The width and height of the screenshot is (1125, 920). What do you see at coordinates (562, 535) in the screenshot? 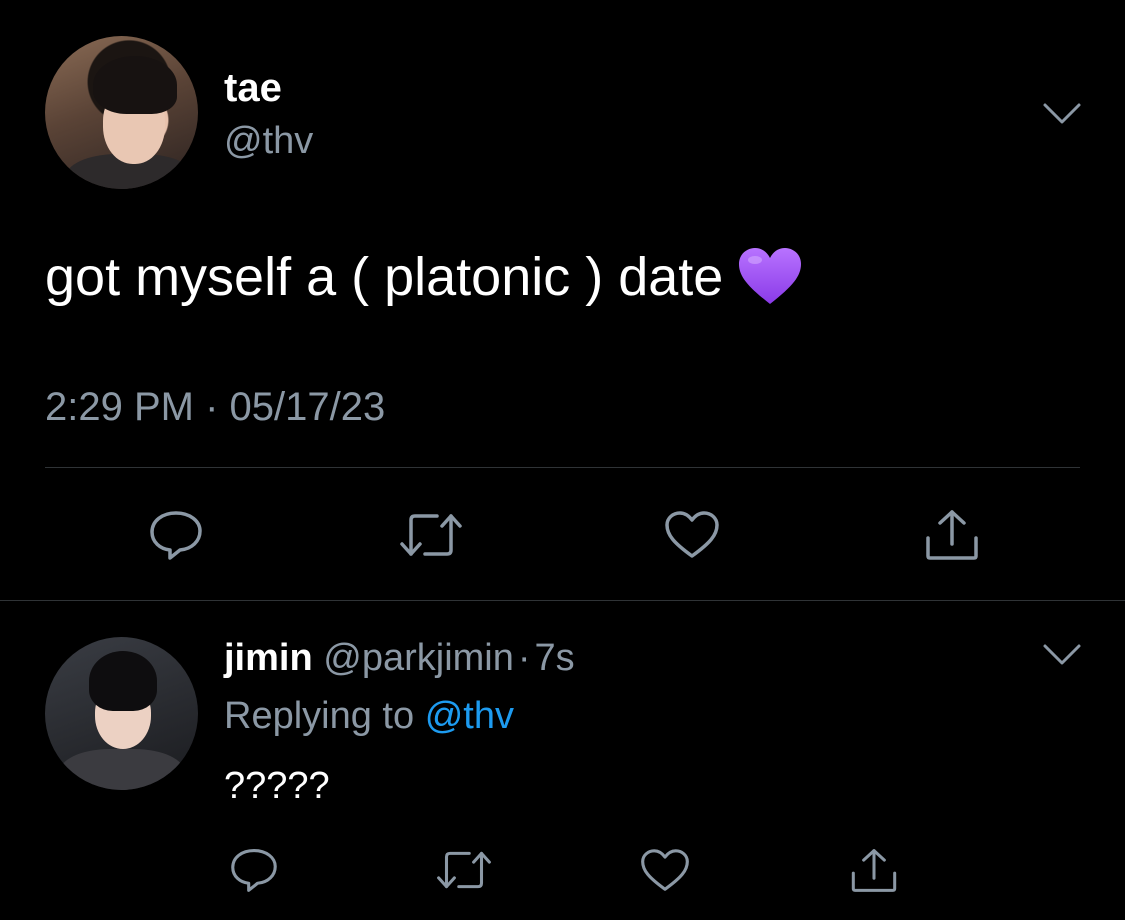
I see `tweet-actions` at bounding box center [562, 535].